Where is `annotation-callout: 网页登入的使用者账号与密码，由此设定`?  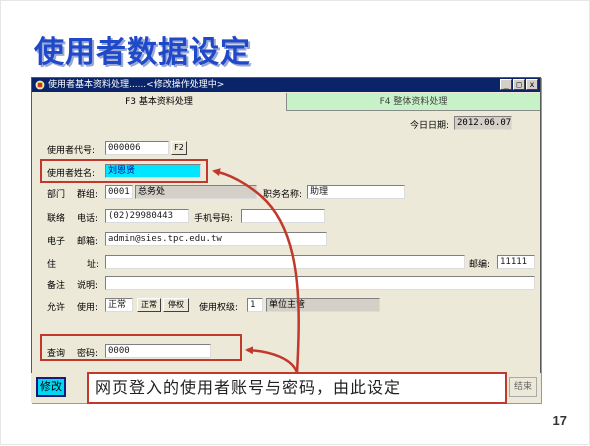
annotation-callout: 网页登入的使用者账号与密码，由此设定 is located at coordinates (297, 388).